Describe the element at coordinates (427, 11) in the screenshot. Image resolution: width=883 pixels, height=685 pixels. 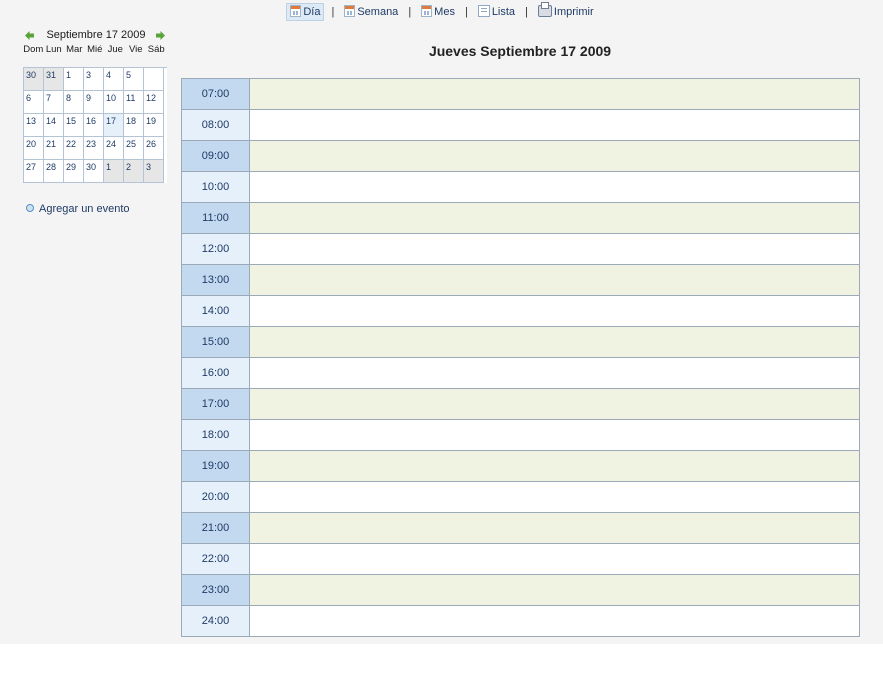
I see `calendar-month-icon` at that location.